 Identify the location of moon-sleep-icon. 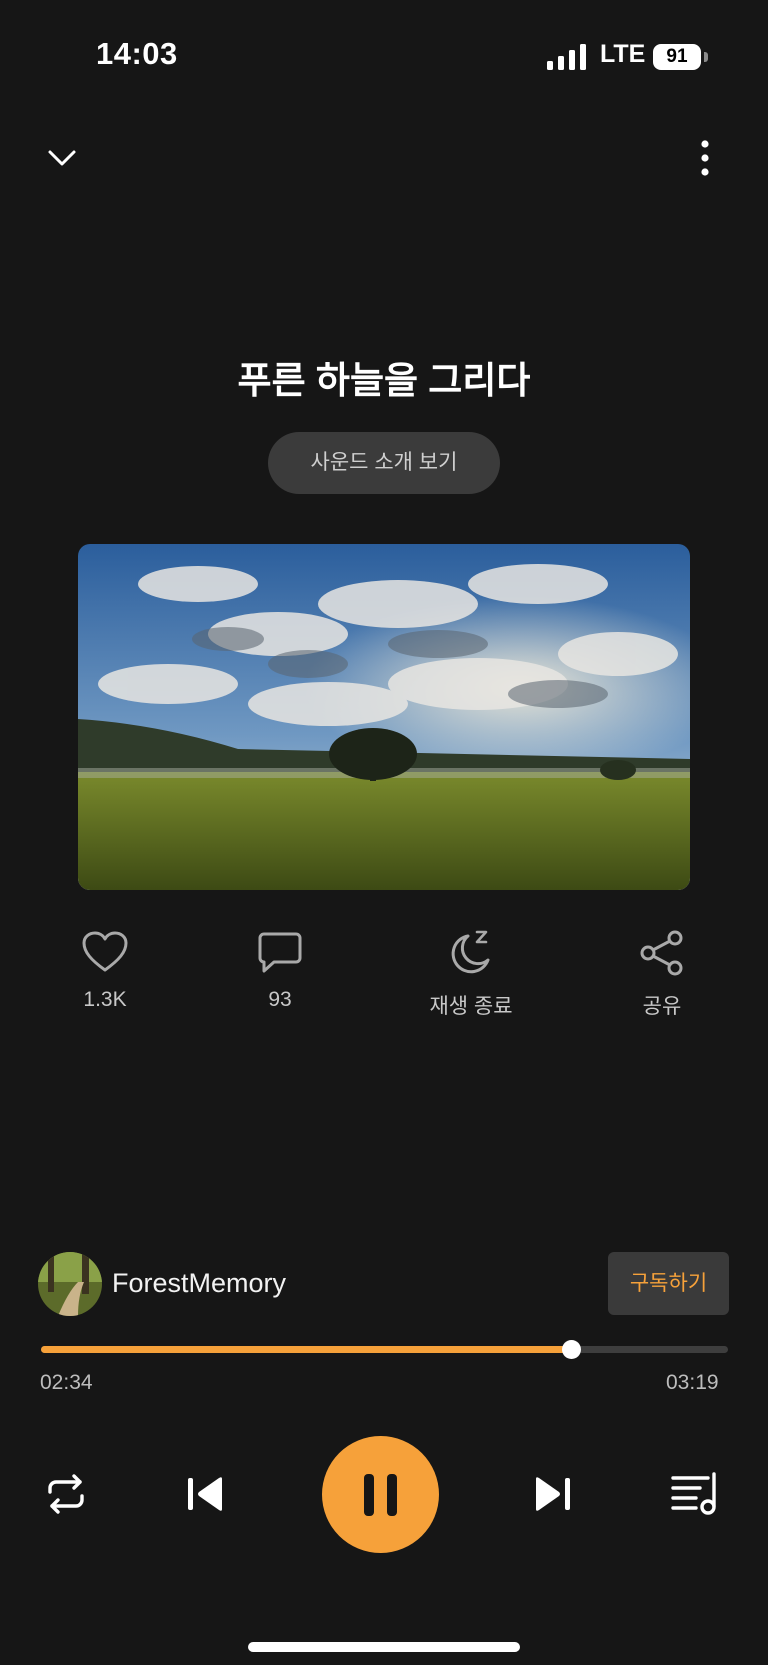
(470, 952).